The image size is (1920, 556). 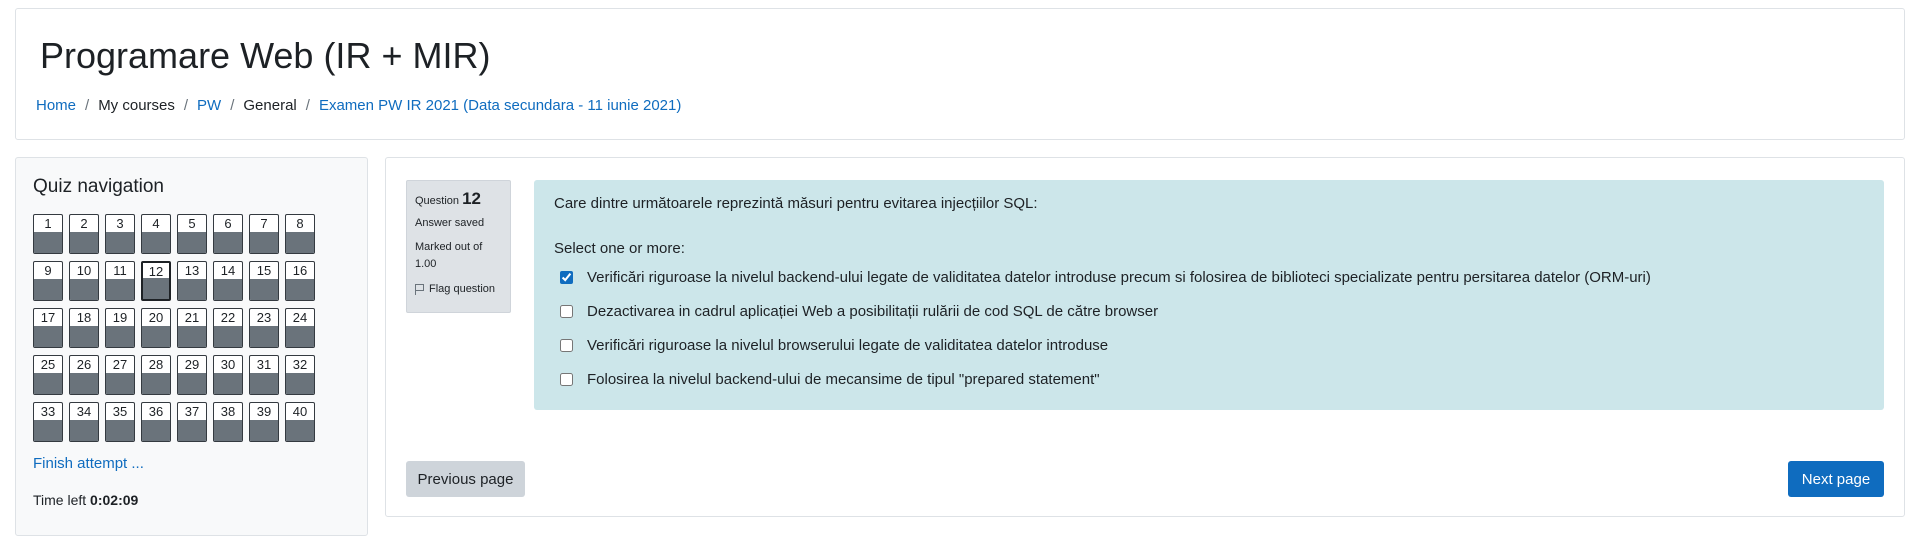 What do you see at coordinates (300, 234) in the screenshot?
I see `question-nav-button: 8` at bounding box center [300, 234].